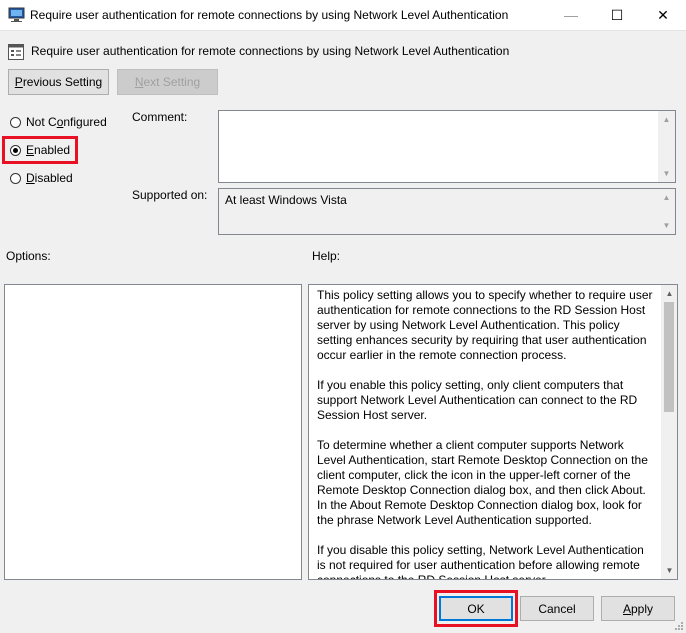 The height and width of the screenshot is (633, 686). I want to click on previous-setting-label: Previous Setting, so click(58, 82).